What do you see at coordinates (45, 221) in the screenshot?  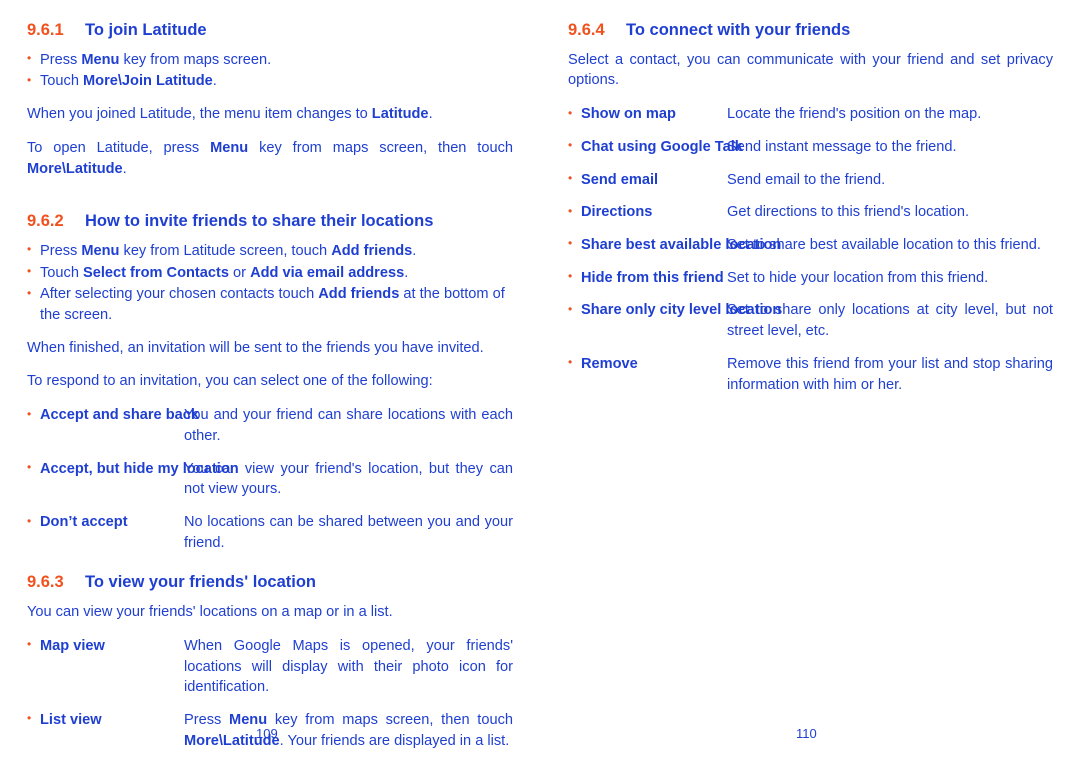 I see `section-number: 9.6.2` at bounding box center [45, 221].